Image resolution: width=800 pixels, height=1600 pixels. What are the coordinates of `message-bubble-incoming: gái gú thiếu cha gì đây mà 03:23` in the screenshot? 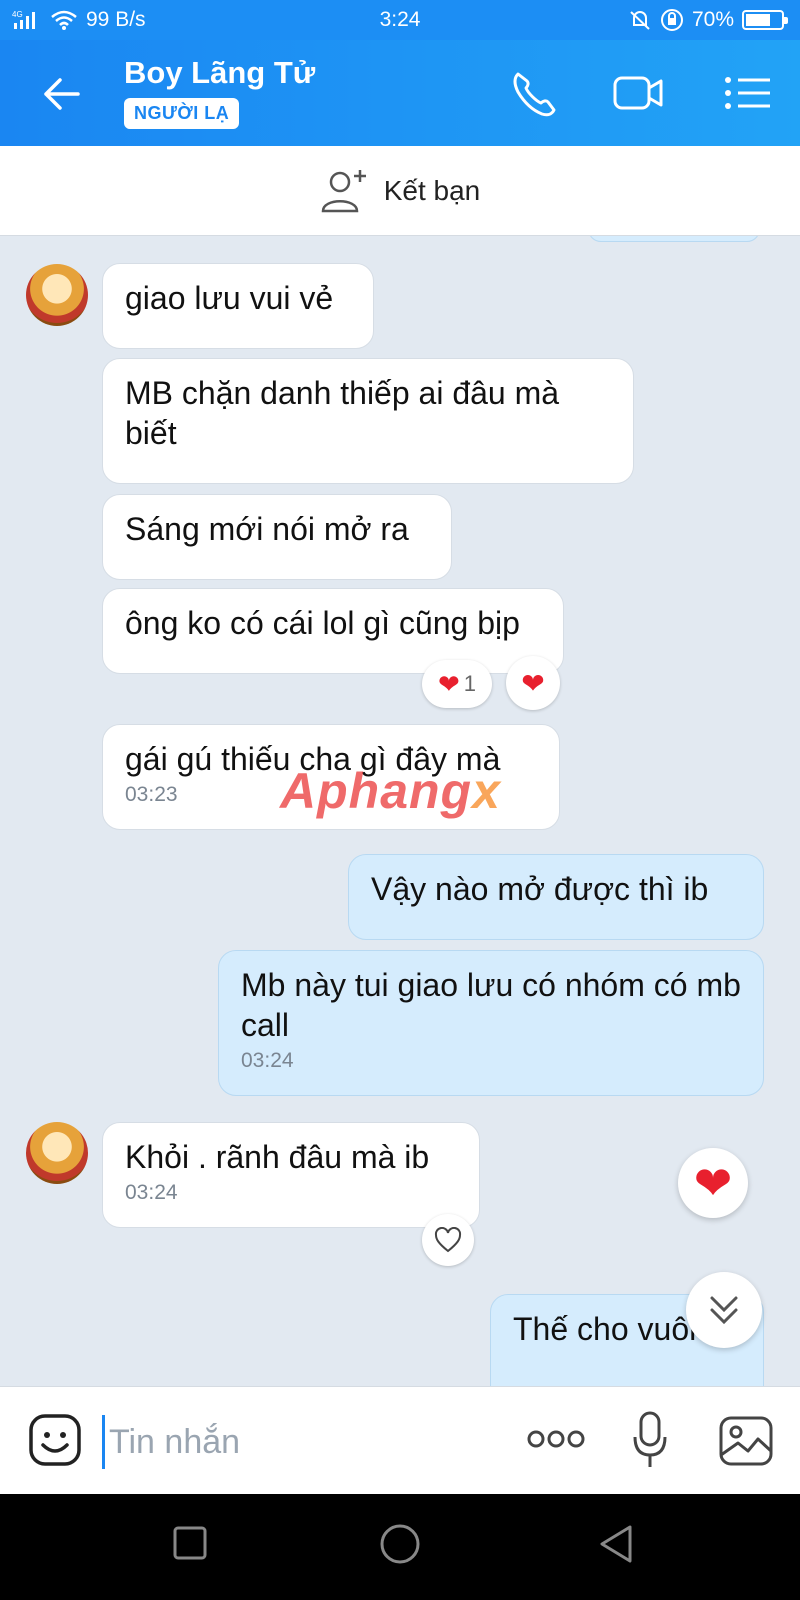 It's located at (331, 777).